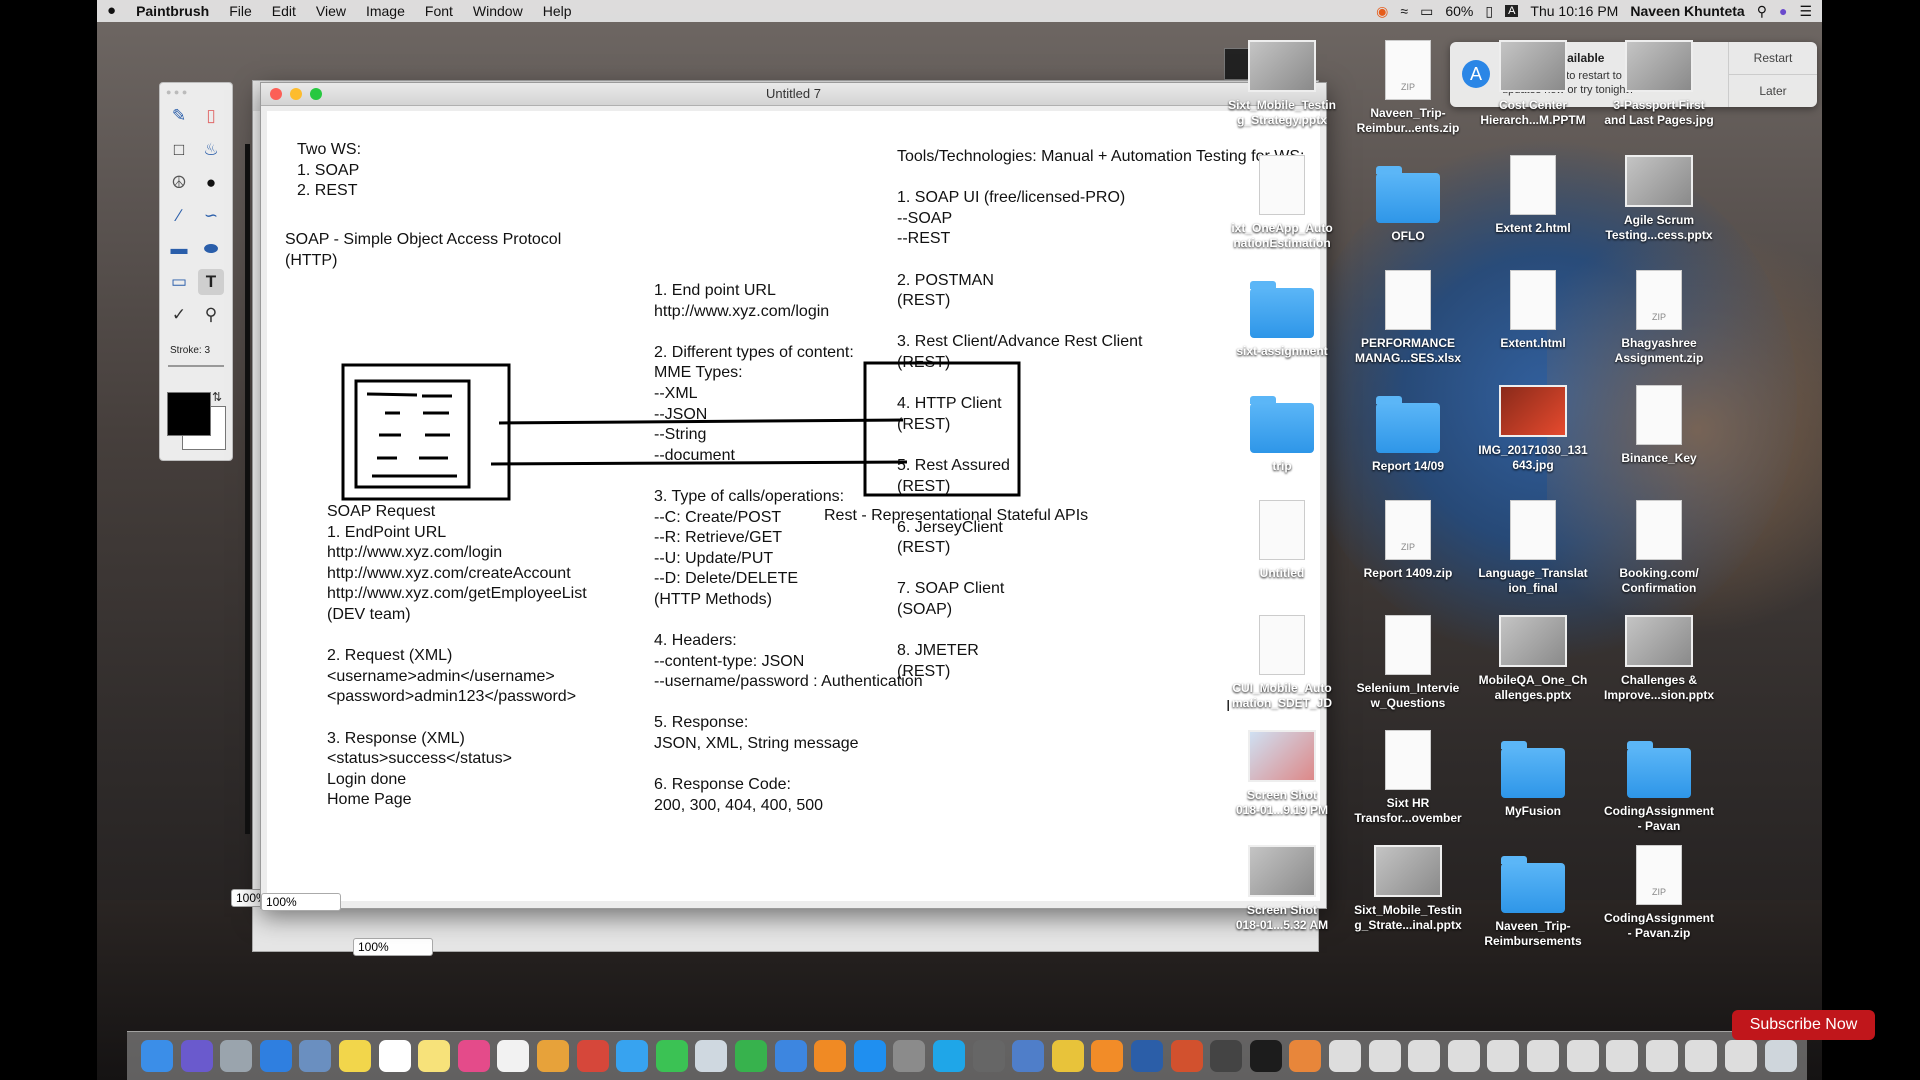  I want to click on sublime-icon, so click(1107, 1056).